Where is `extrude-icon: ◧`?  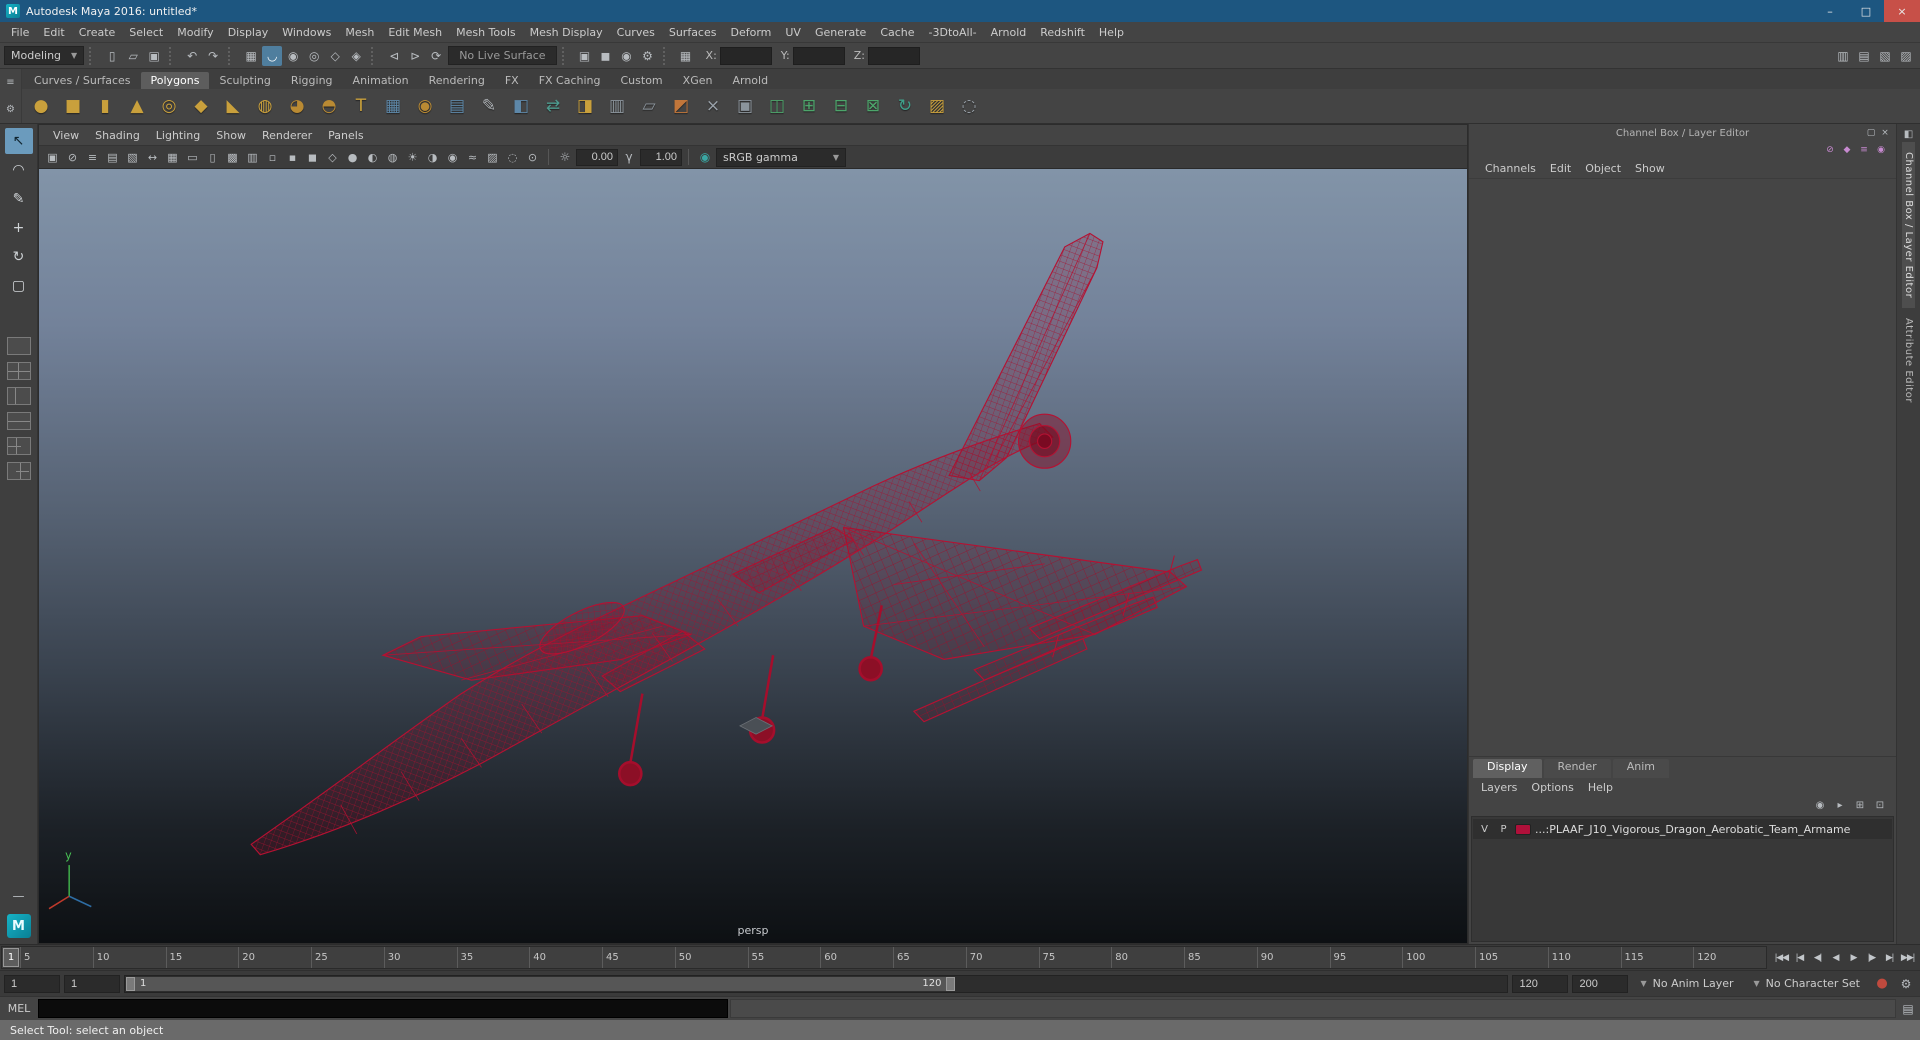
extrude-icon: ◧ is located at coordinates (521, 106).